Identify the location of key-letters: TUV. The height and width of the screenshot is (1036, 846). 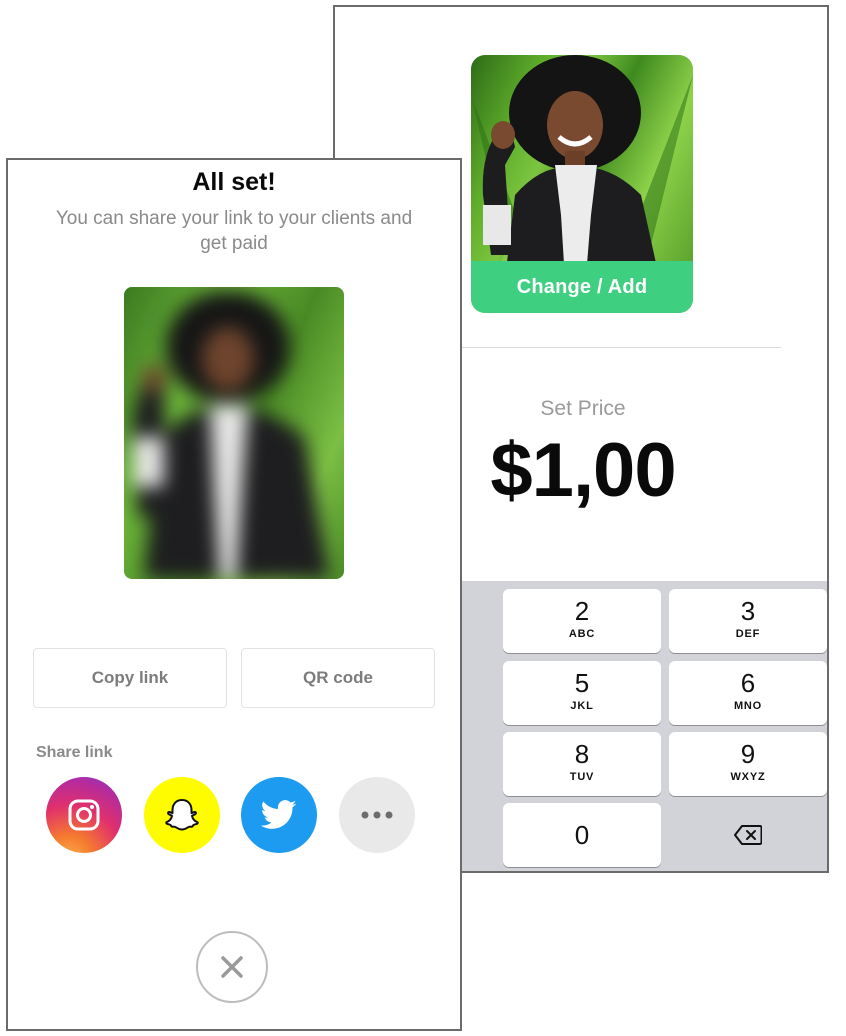
(582, 777).